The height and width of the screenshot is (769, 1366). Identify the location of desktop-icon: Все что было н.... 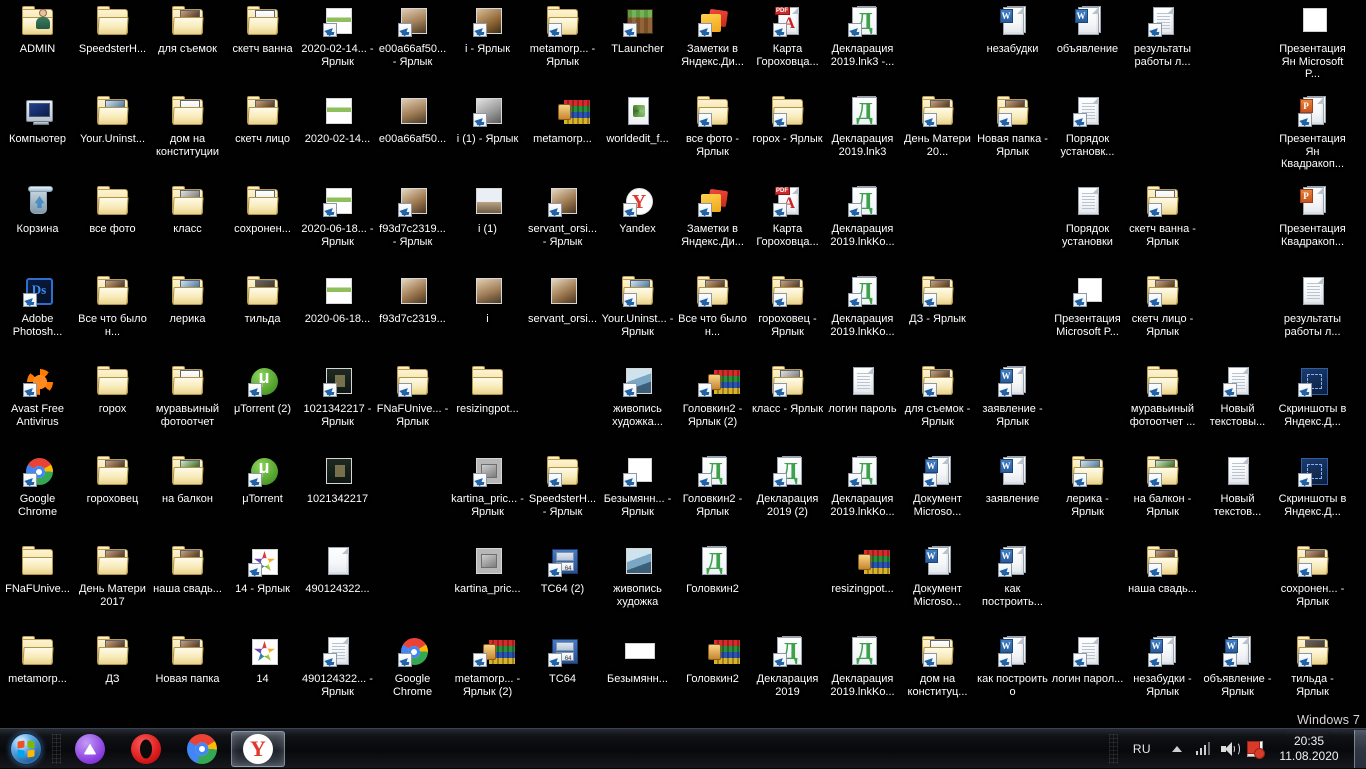
(712, 306).